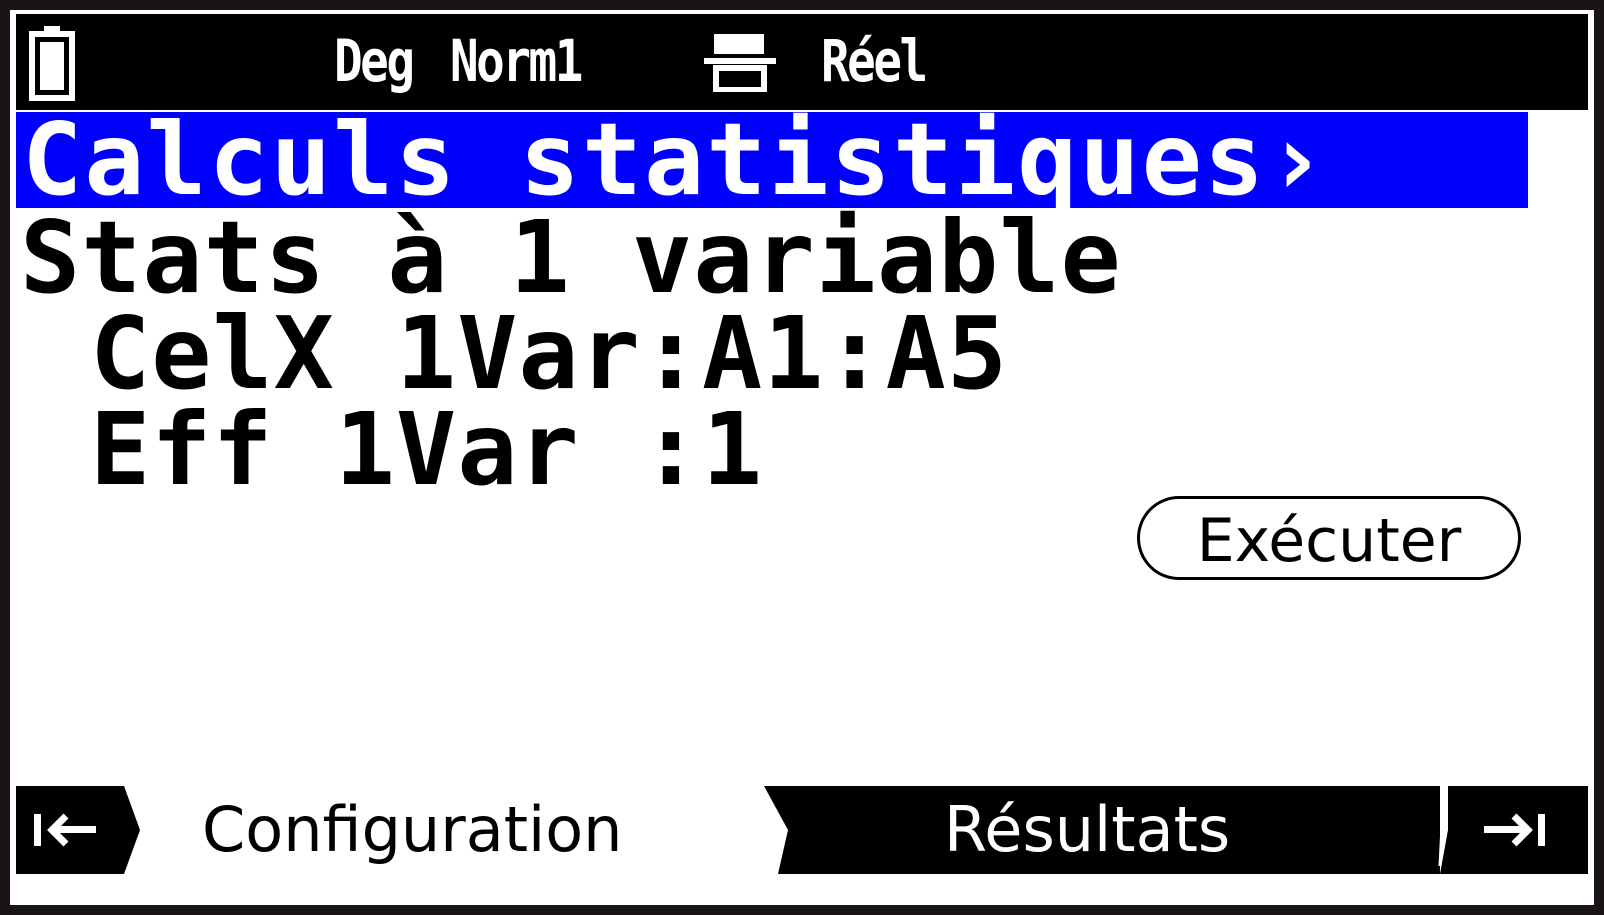  What do you see at coordinates (740, 63) in the screenshot?
I see `display-mode-icon` at bounding box center [740, 63].